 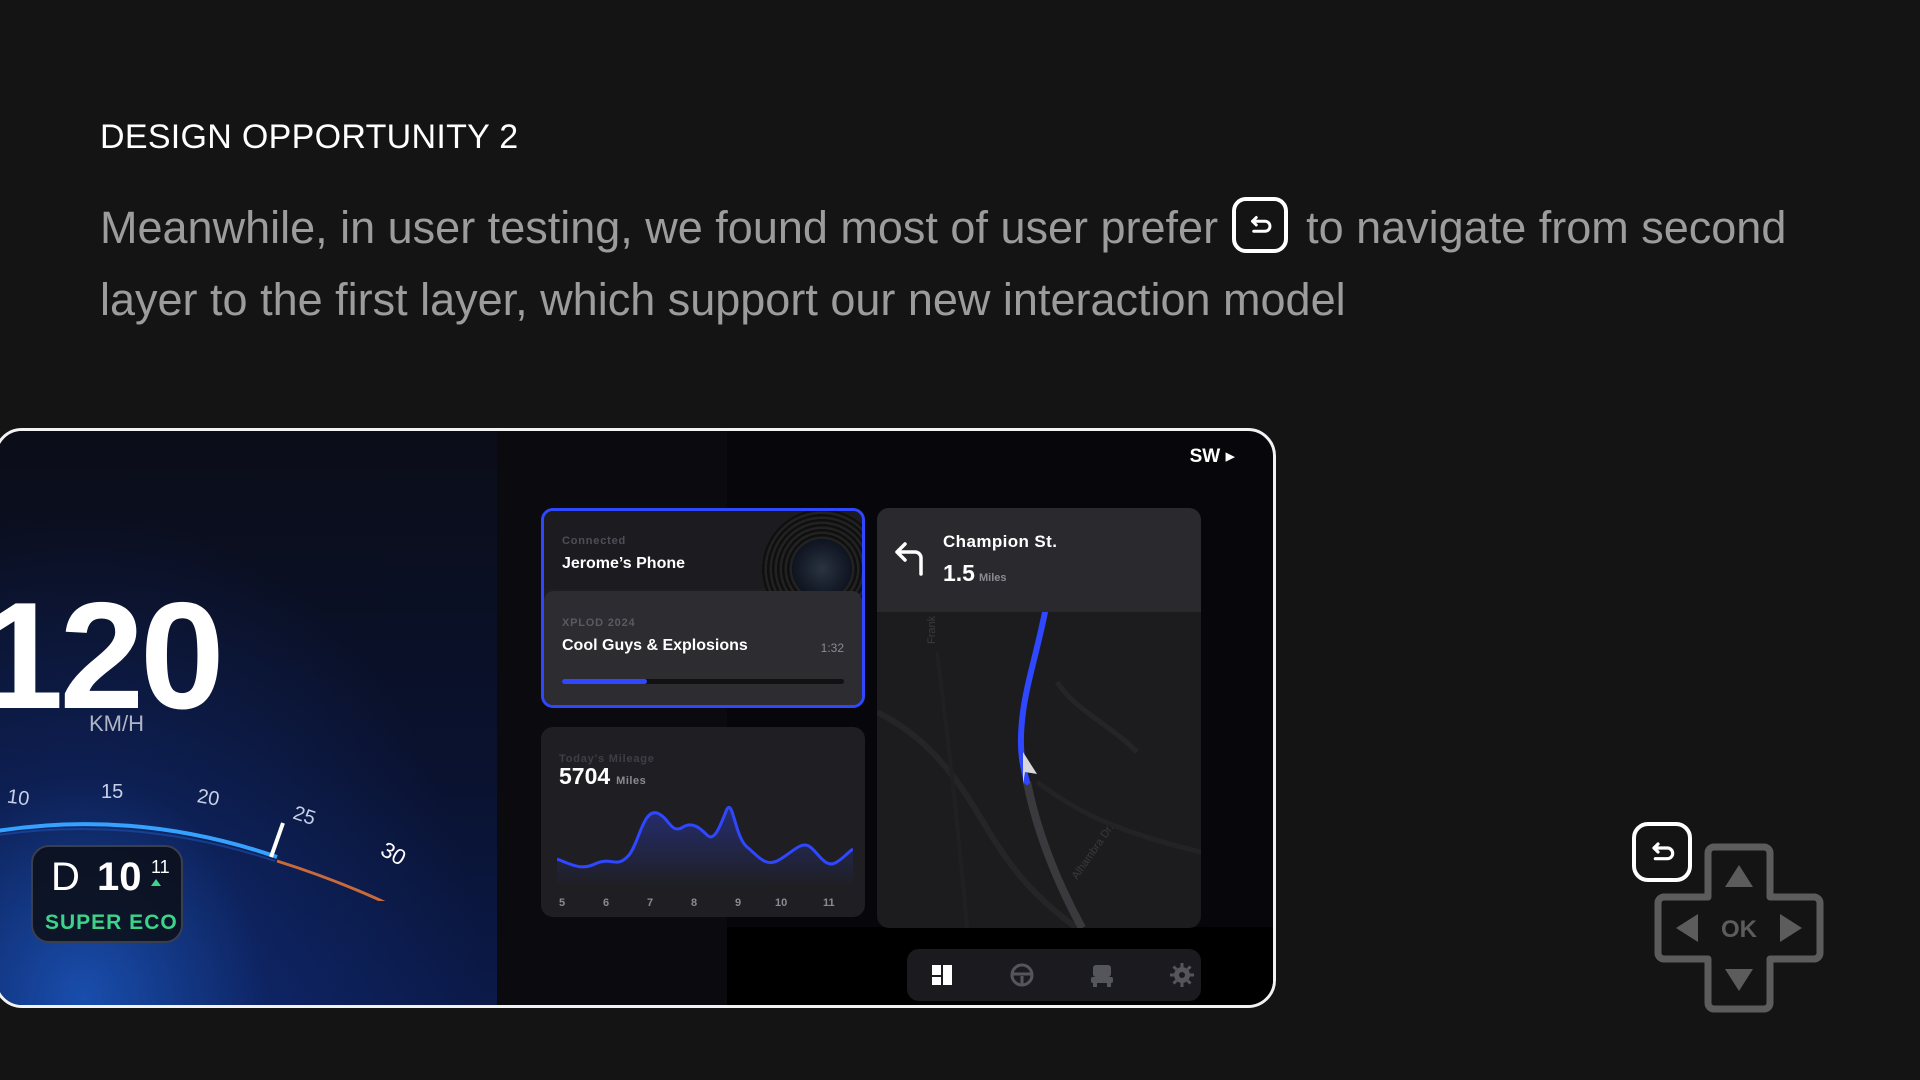 I want to click on chart-x-tick: 9, so click(x=738, y=903).